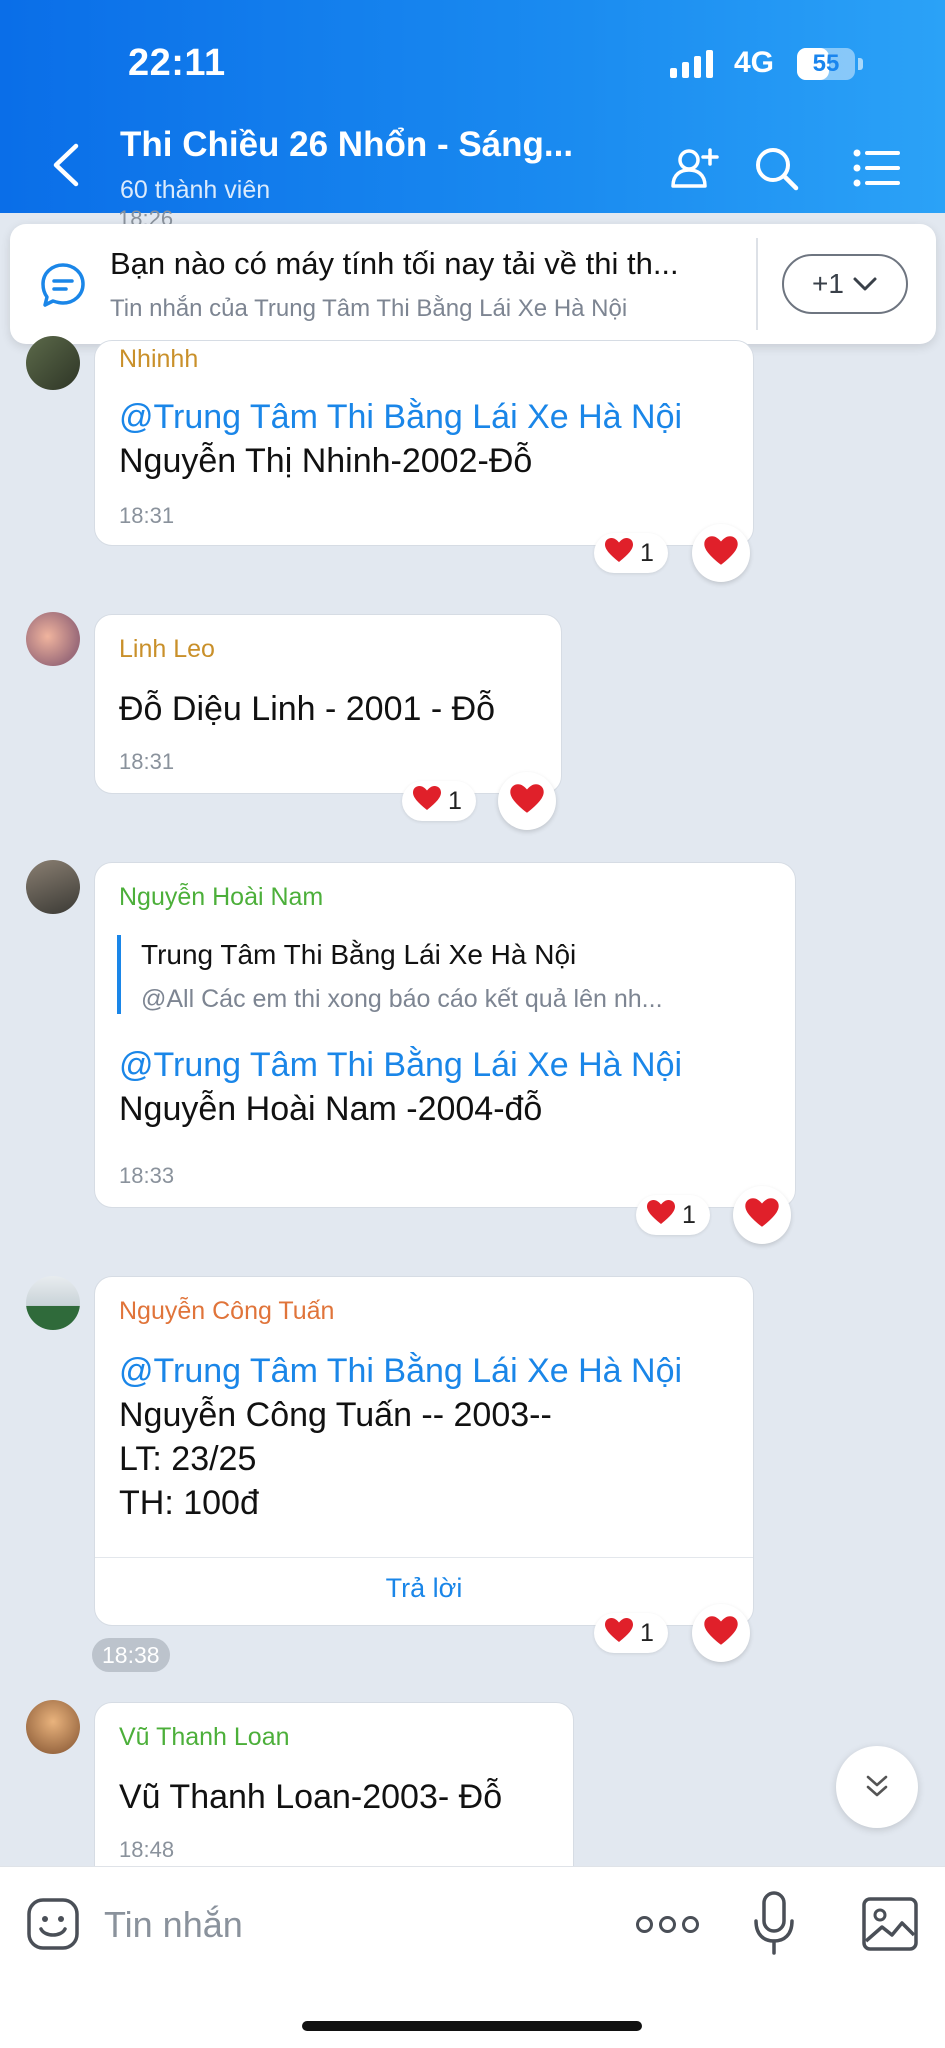  What do you see at coordinates (776, 168) in the screenshot?
I see `search-icon` at bounding box center [776, 168].